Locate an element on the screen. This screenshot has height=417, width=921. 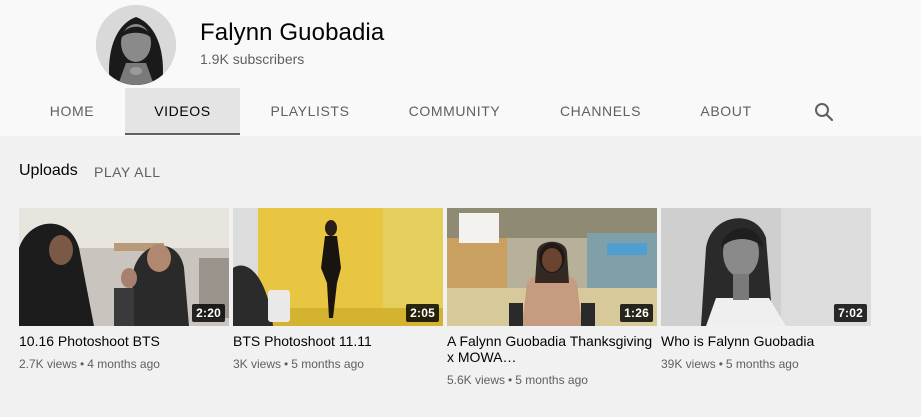
video-metadata: 39K views • 5 months ago is located at coordinates (766, 364).